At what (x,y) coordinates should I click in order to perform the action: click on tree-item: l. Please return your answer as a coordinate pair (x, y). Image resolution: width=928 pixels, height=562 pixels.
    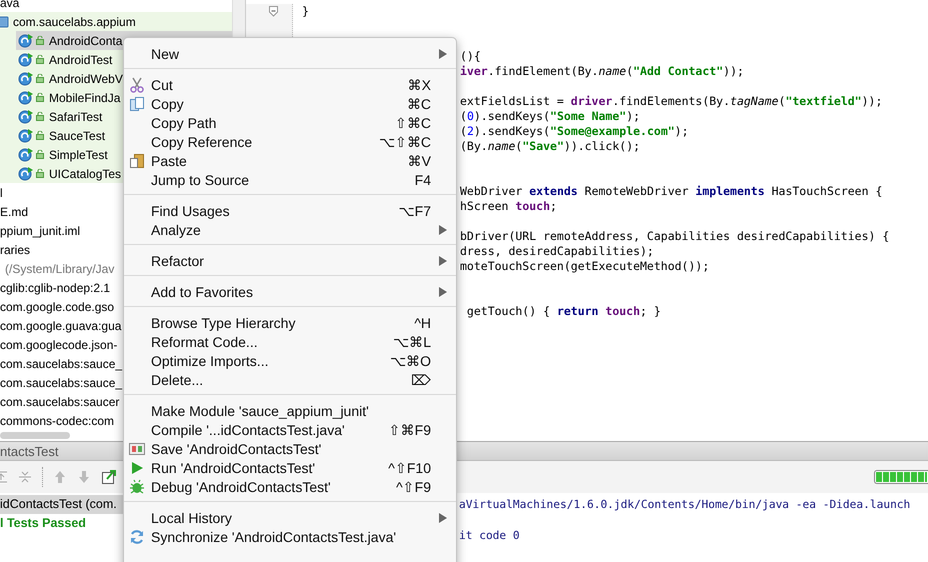
    Looking at the image, I should click on (1, 193).